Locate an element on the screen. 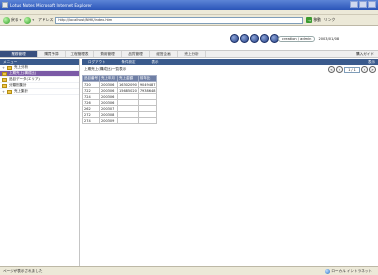 The width and height of the screenshot is (378, 275). nav-tab-3: 費用管理 is located at coordinates (108, 54).